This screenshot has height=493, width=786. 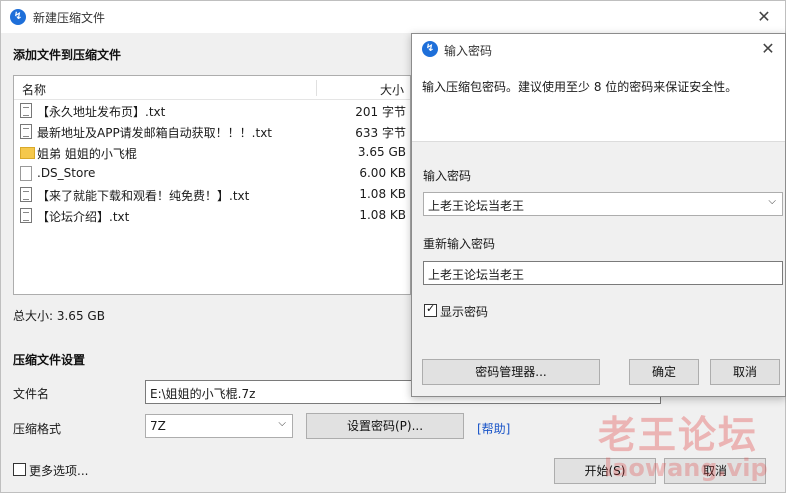 I want to click on ok-button: 确定, so click(x=664, y=372).